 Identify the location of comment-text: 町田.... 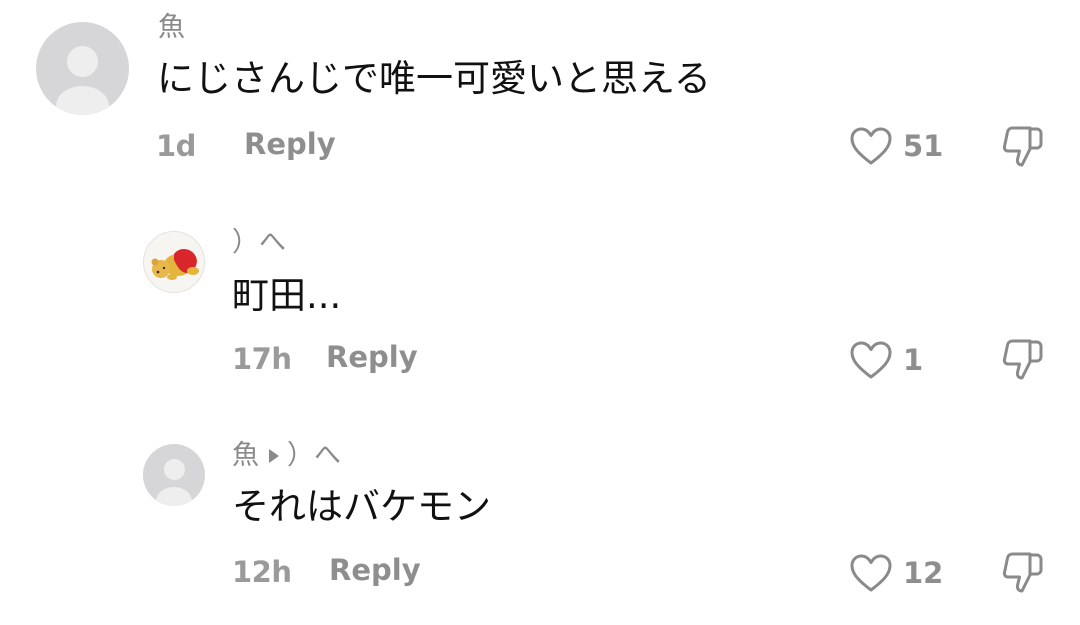
(287, 295).